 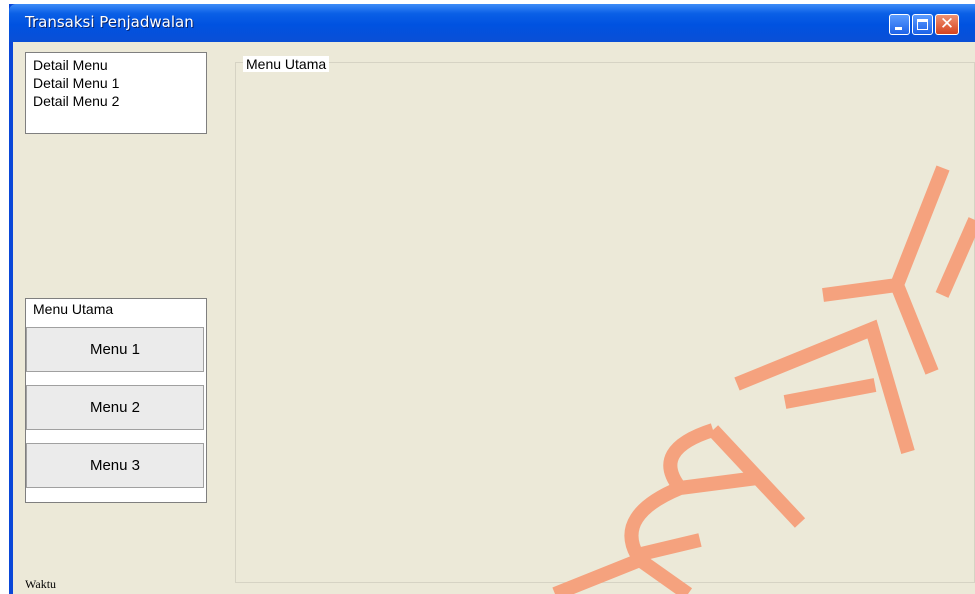 What do you see at coordinates (109, 22) in the screenshot?
I see `window-title: Transaksi Penjadwalan` at bounding box center [109, 22].